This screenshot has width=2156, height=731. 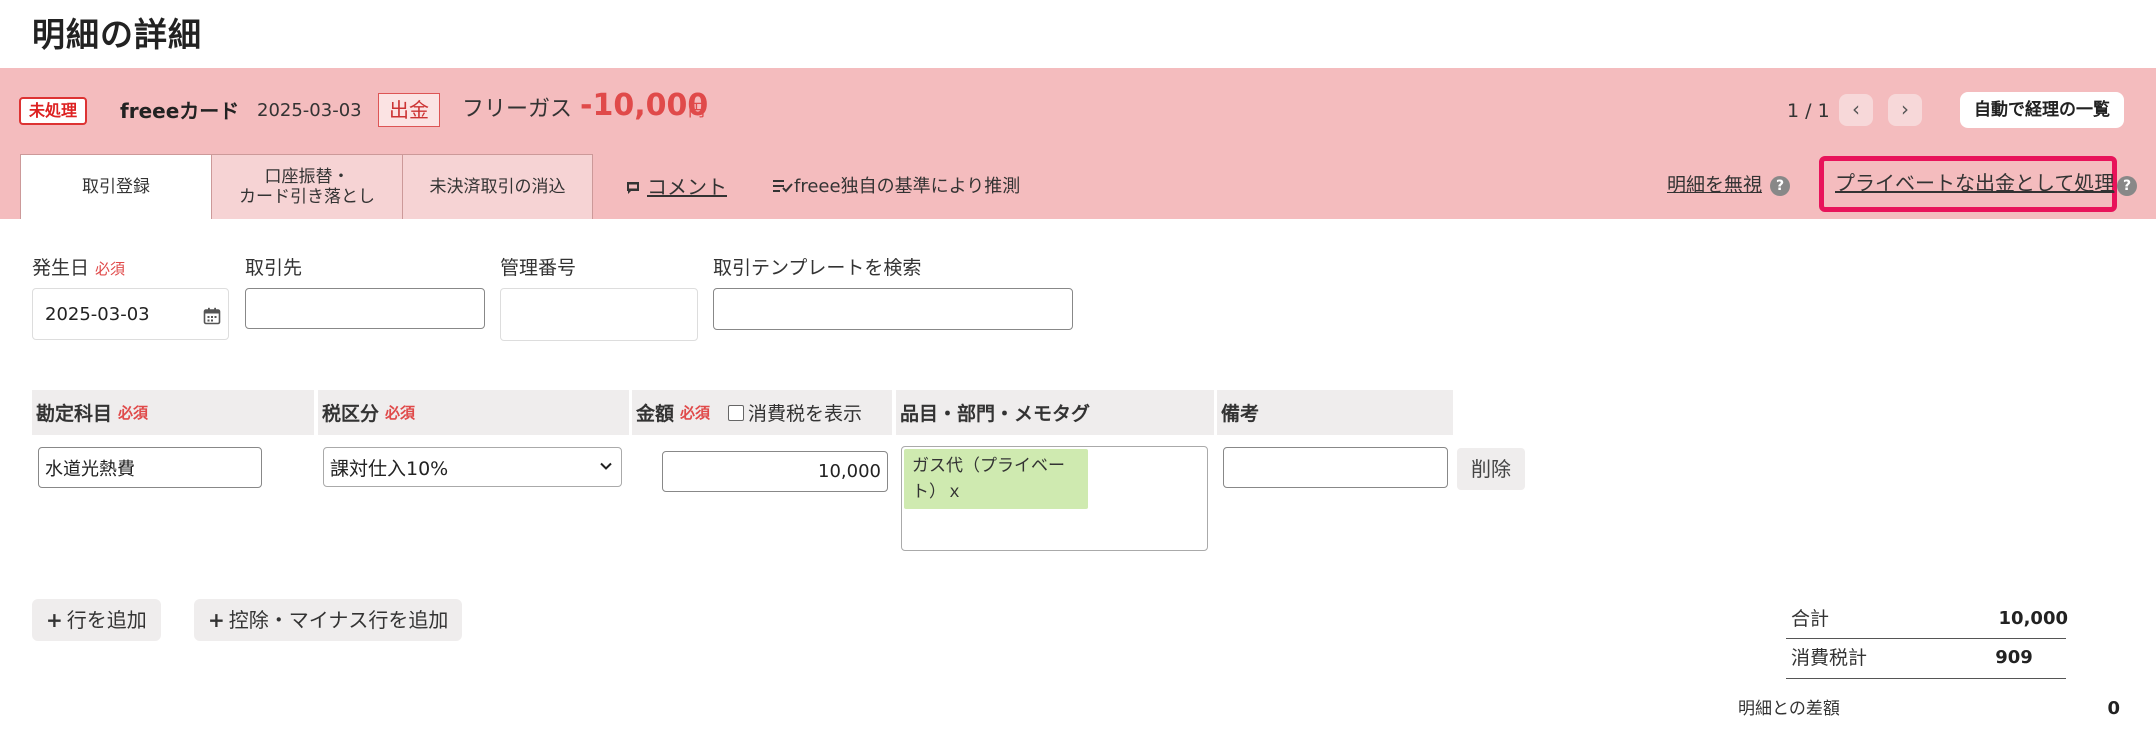 I want to click on add-row-button: + 行を追加, so click(x=96, y=620).